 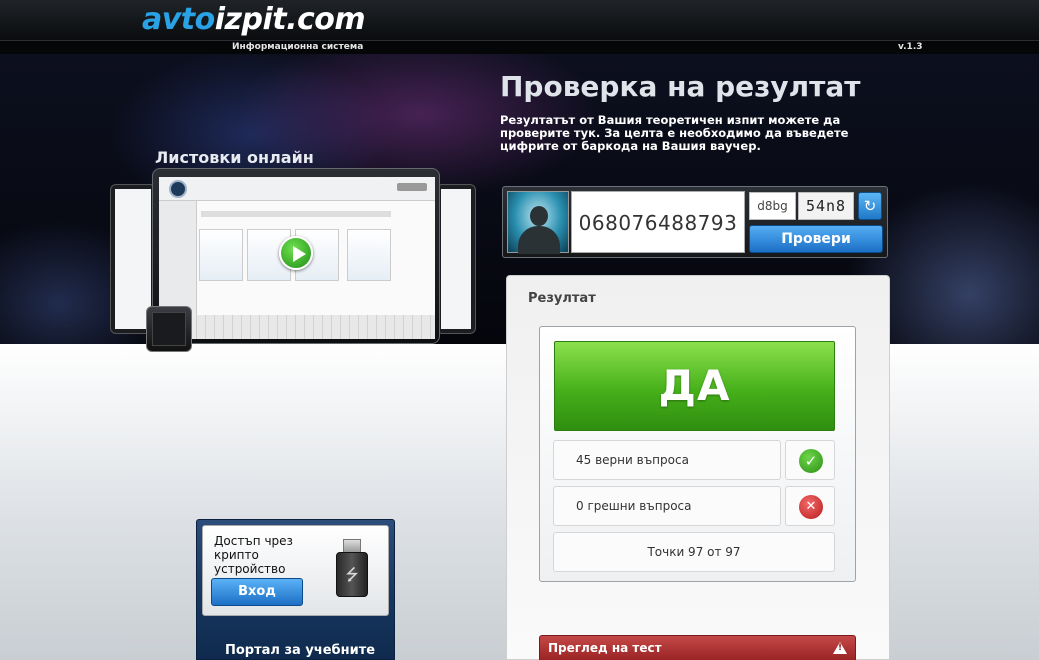 I want to click on bus-image, so click(x=369, y=255).